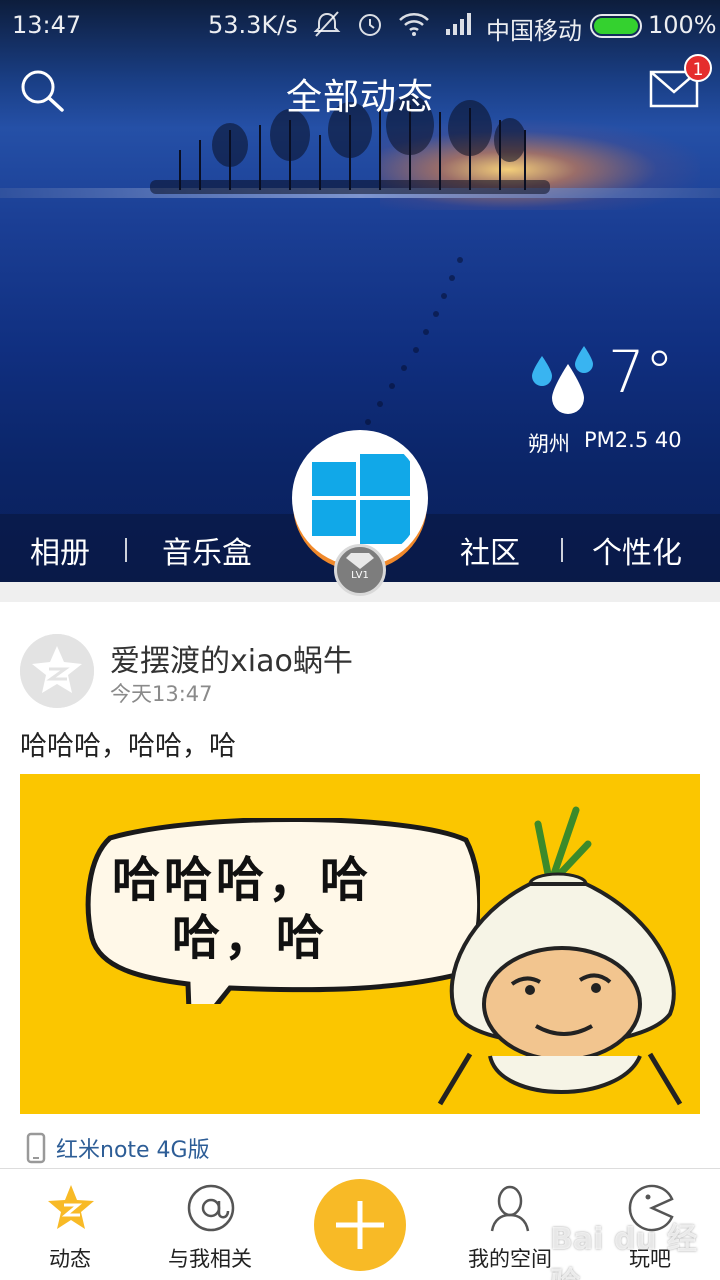  Describe the element at coordinates (549, 444) in the screenshot. I see `weather-city: 朔州` at that location.